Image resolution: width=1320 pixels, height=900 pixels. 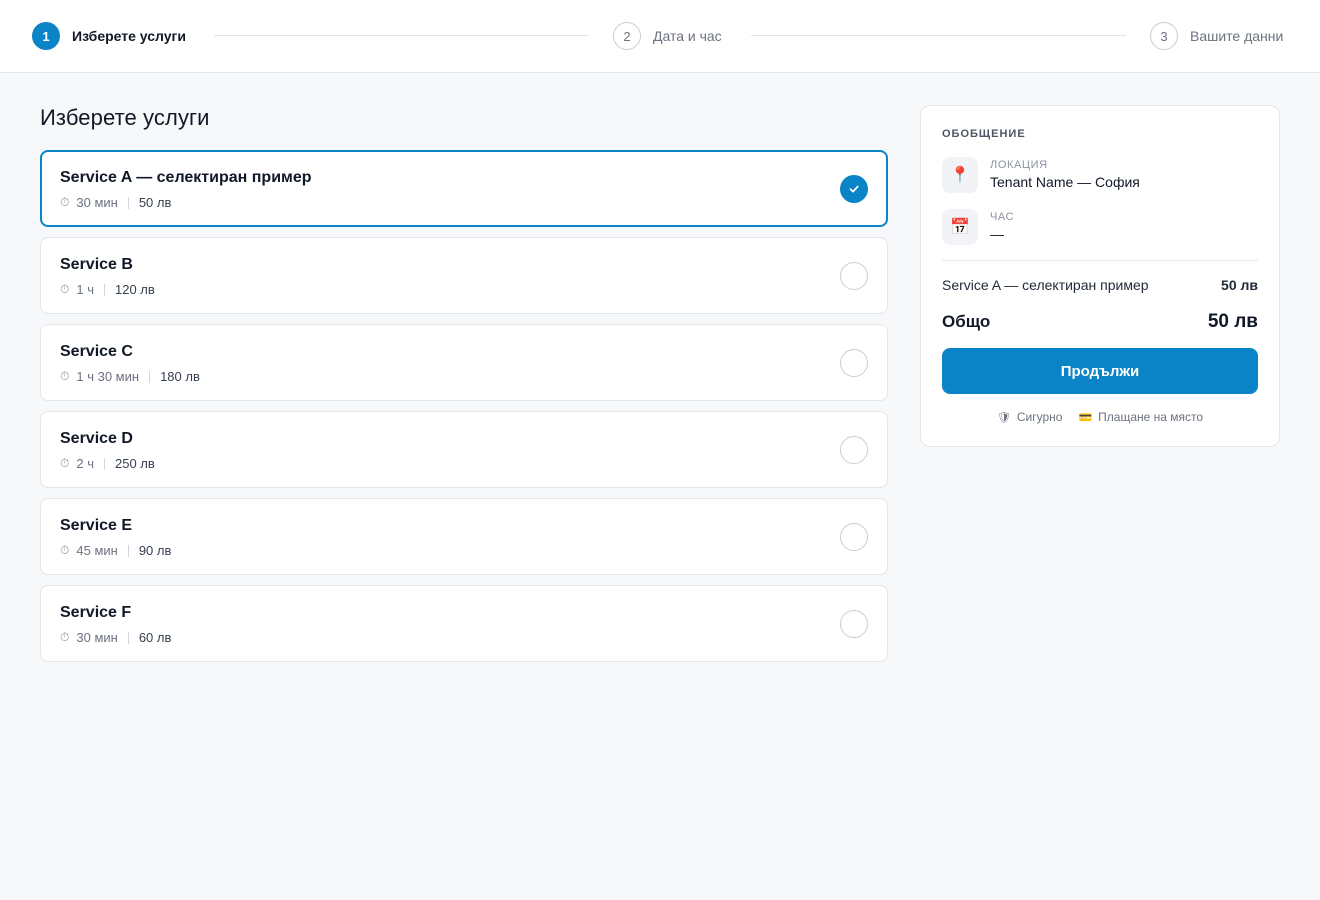 I want to click on service-duration: 2 ч, so click(x=85, y=463).